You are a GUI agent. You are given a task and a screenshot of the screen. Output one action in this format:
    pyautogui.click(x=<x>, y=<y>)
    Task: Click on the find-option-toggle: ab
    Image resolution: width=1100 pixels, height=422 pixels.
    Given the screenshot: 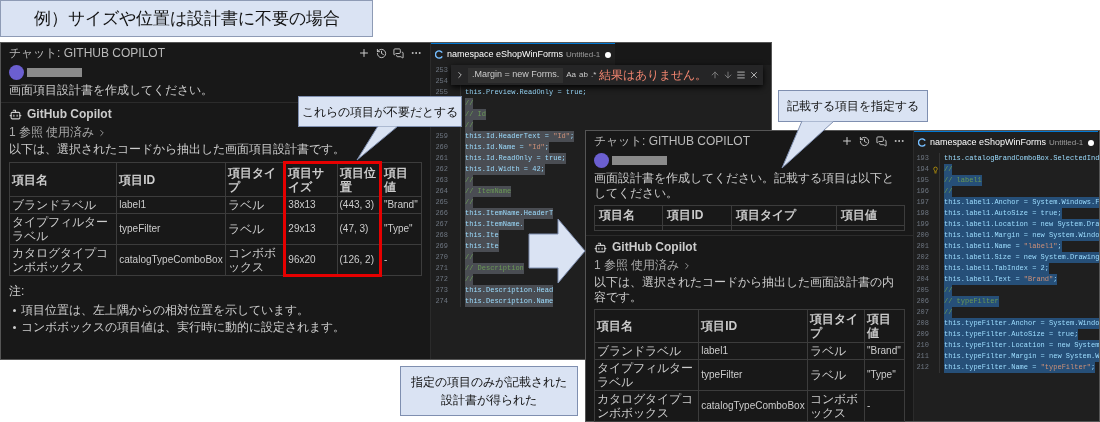 What is the action you would take?
    pyautogui.click(x=583, y=75)
    